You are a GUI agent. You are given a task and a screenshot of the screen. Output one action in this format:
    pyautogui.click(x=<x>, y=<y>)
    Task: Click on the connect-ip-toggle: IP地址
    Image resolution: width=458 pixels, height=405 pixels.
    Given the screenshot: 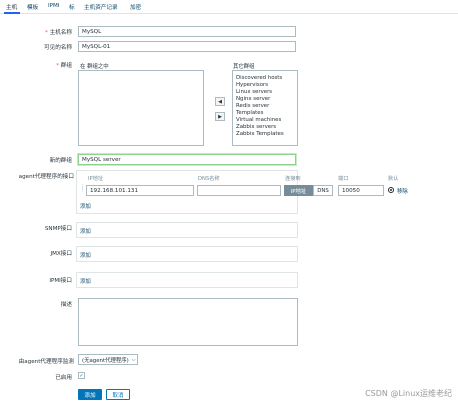 What is the action you would take?
    pyautogui.click(x=298, y=190)
    